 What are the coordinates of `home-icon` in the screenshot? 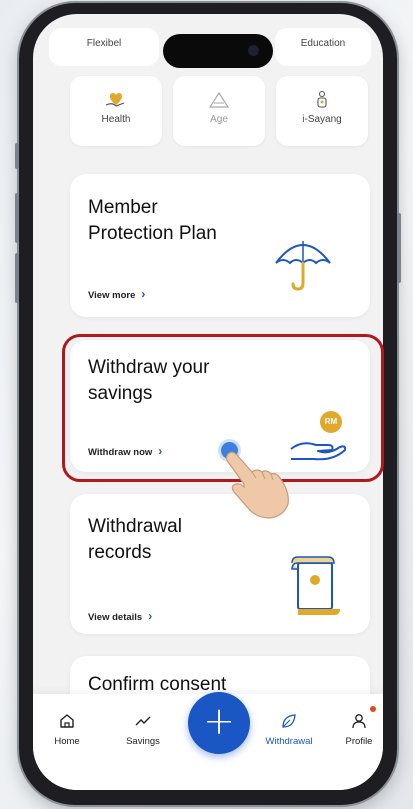 It's located at (67, 721).